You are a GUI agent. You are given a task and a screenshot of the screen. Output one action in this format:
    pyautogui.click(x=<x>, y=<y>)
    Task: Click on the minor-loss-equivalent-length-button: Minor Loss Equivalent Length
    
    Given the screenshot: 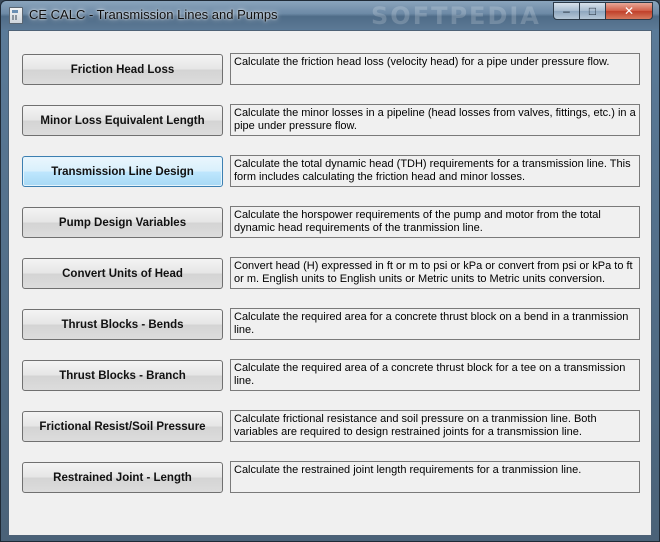 What is the action you would take?
    pyautogui.click(x=122, y=120)
    